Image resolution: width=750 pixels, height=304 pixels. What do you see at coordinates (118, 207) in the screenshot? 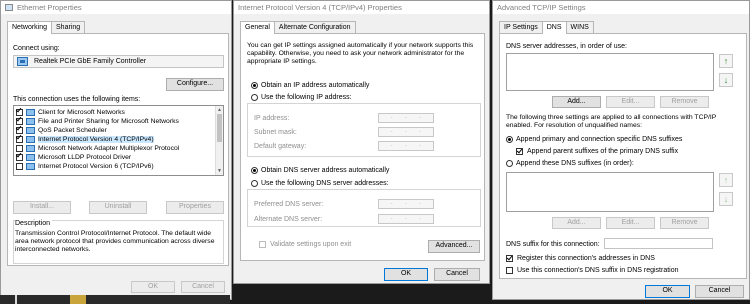
I see `uninstall-button: Uninstall` at bounding box center [118, 207].